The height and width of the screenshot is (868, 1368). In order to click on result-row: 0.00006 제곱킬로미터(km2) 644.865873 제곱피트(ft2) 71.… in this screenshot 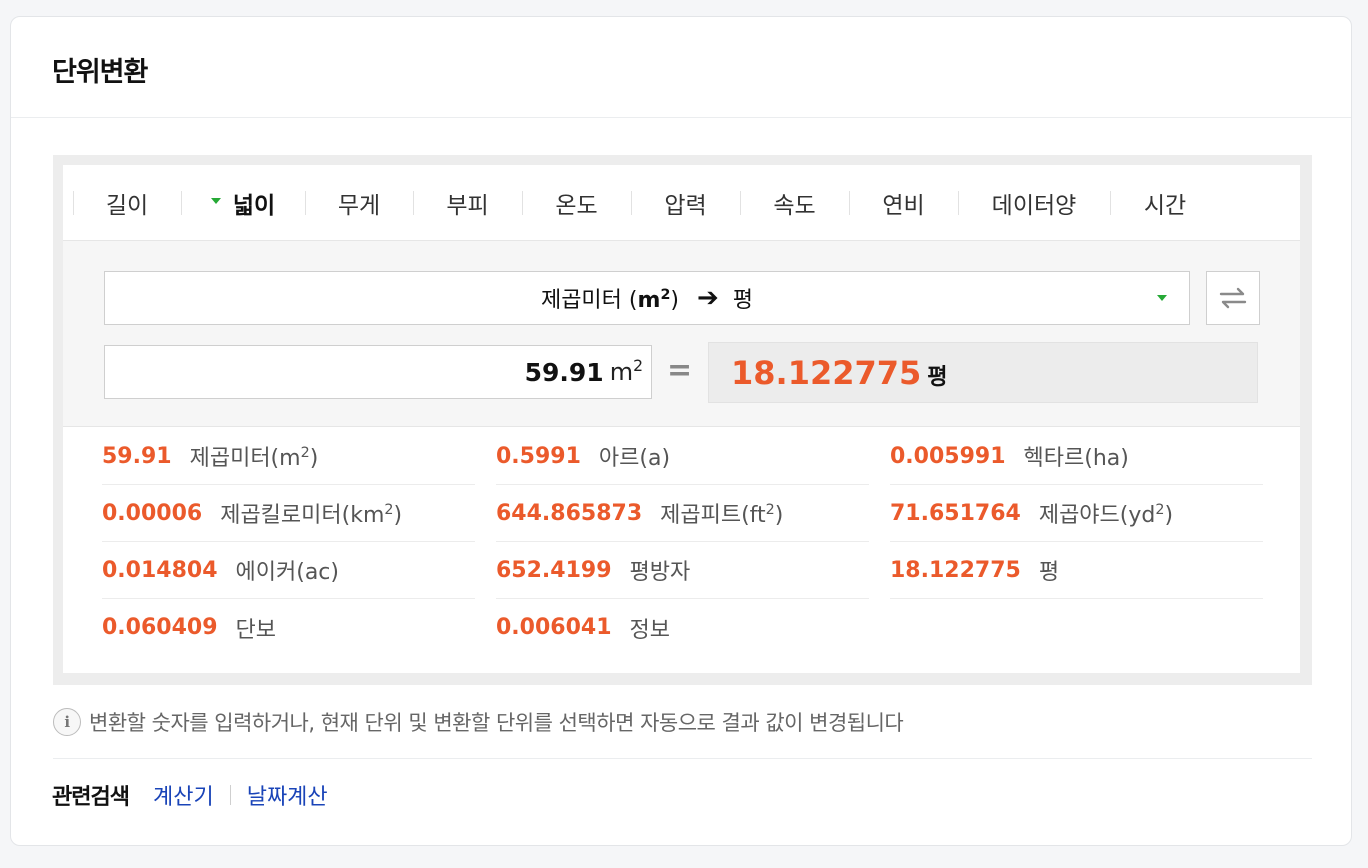, I will do `click(683, 513)`.